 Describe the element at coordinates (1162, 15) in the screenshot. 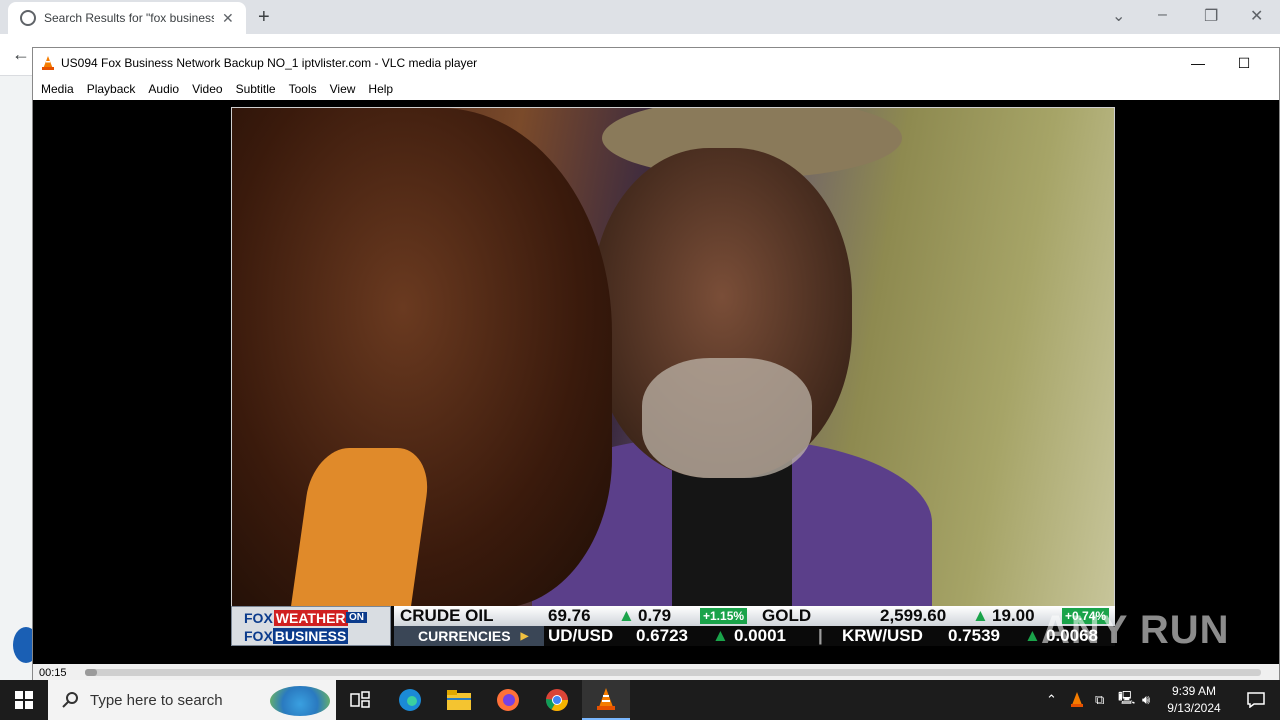

I see `browser-minimize-icon: –` at that location.